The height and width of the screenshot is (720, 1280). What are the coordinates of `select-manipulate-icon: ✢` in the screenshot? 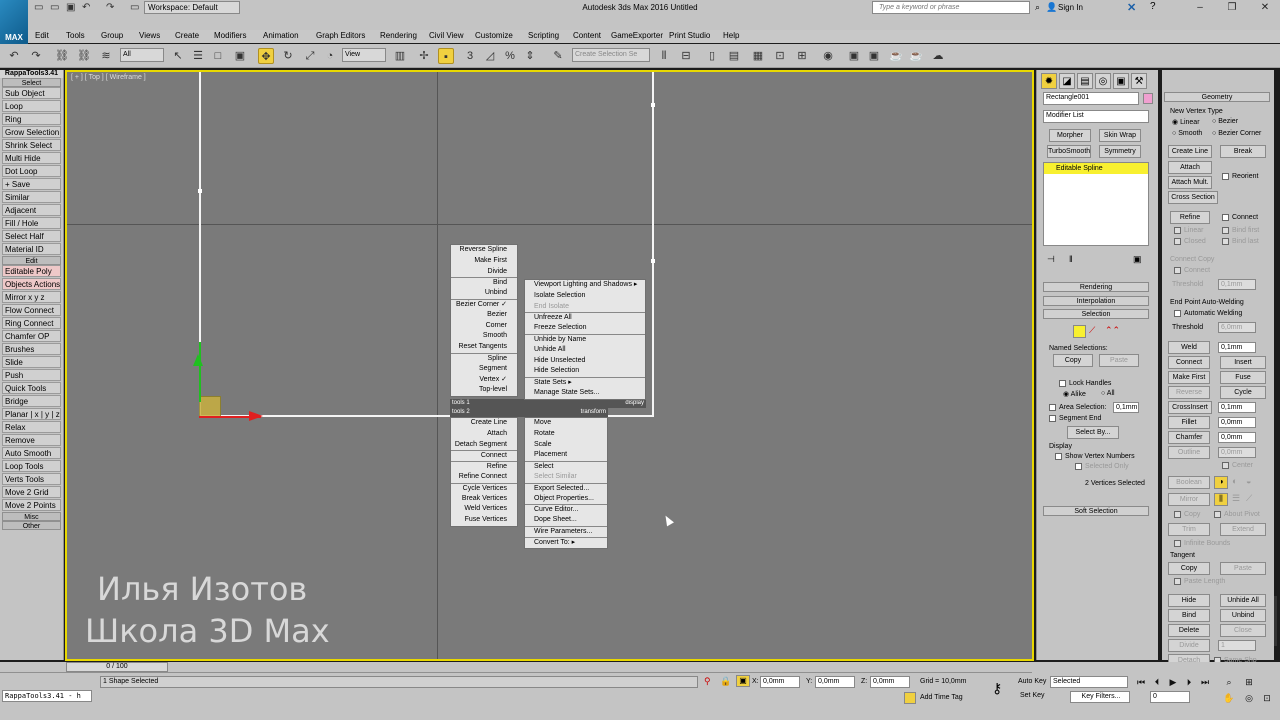 It's located at (424, 56).